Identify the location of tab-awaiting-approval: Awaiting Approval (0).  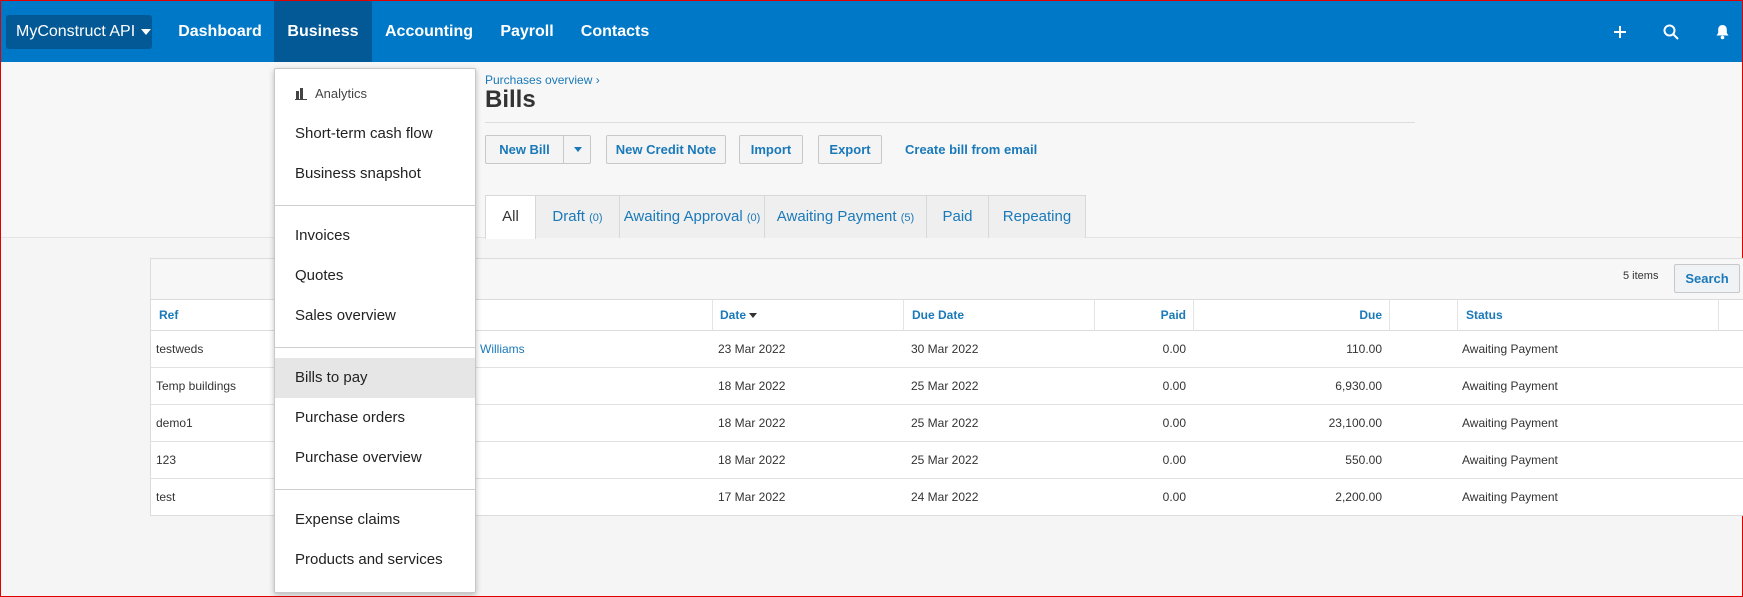
(692, 216).